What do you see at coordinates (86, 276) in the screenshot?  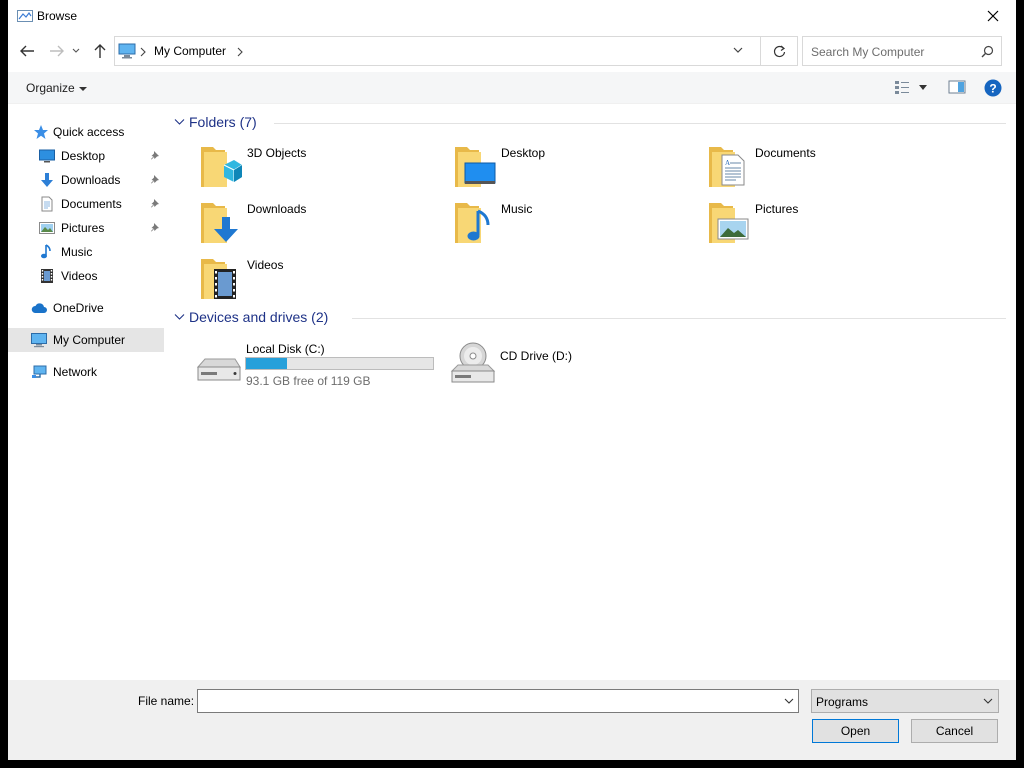 I see `sidebar-item-videos: Videos` at bounding box center [86, 276].